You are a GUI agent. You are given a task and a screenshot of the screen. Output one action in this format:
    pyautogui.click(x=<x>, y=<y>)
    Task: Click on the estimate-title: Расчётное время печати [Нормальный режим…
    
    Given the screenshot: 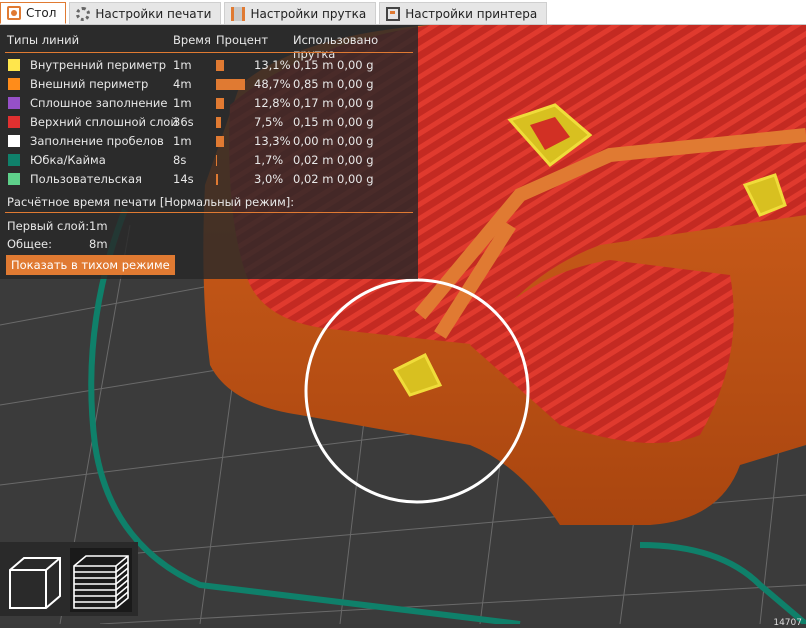 What is the action you would take?
    pyautogui.click(x=151, y=202)
    